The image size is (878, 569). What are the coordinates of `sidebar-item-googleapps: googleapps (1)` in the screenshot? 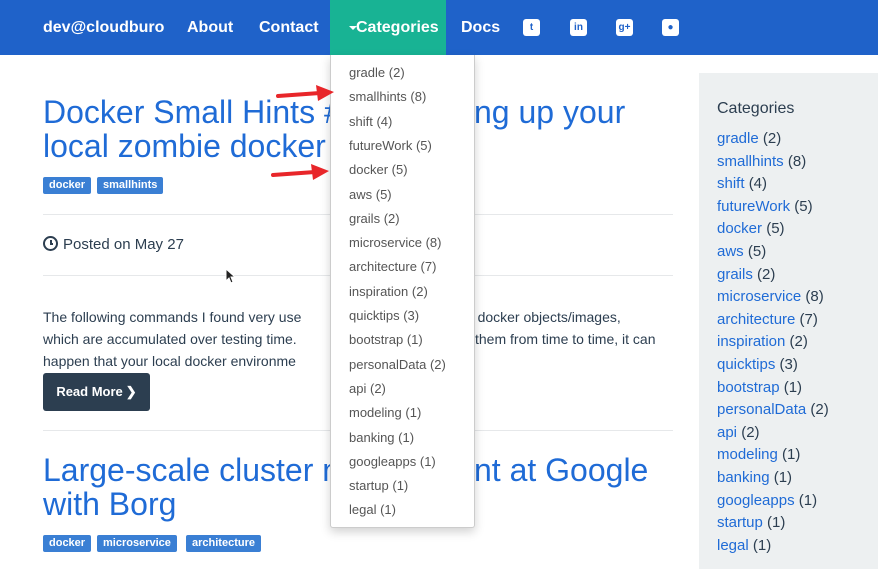 It's located at (767, 500).